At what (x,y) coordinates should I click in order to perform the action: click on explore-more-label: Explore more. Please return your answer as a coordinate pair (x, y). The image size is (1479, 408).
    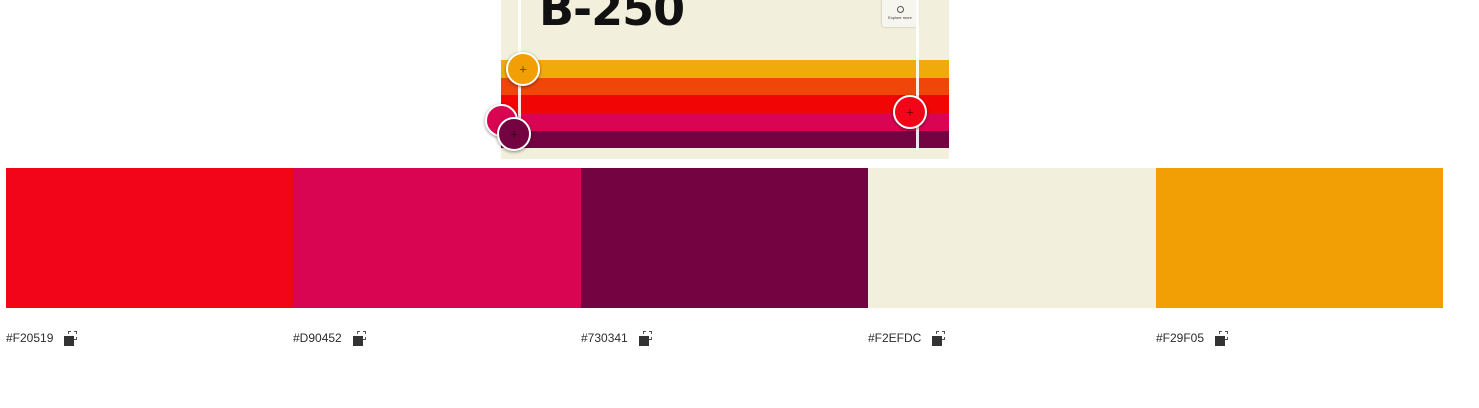
    Looking at the image, I should click on (900, 17).